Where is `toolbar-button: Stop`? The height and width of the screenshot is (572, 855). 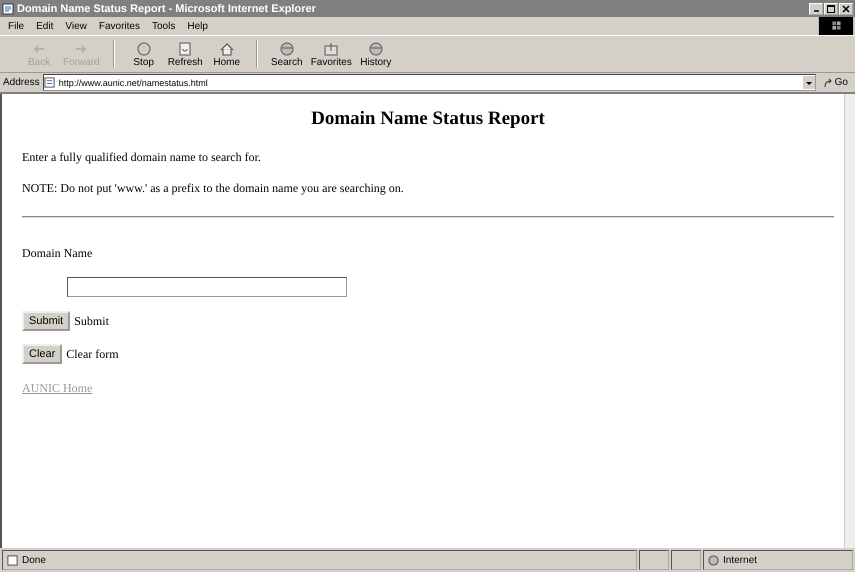 toolbar-button: Stop is located at coordinates (143, 54).